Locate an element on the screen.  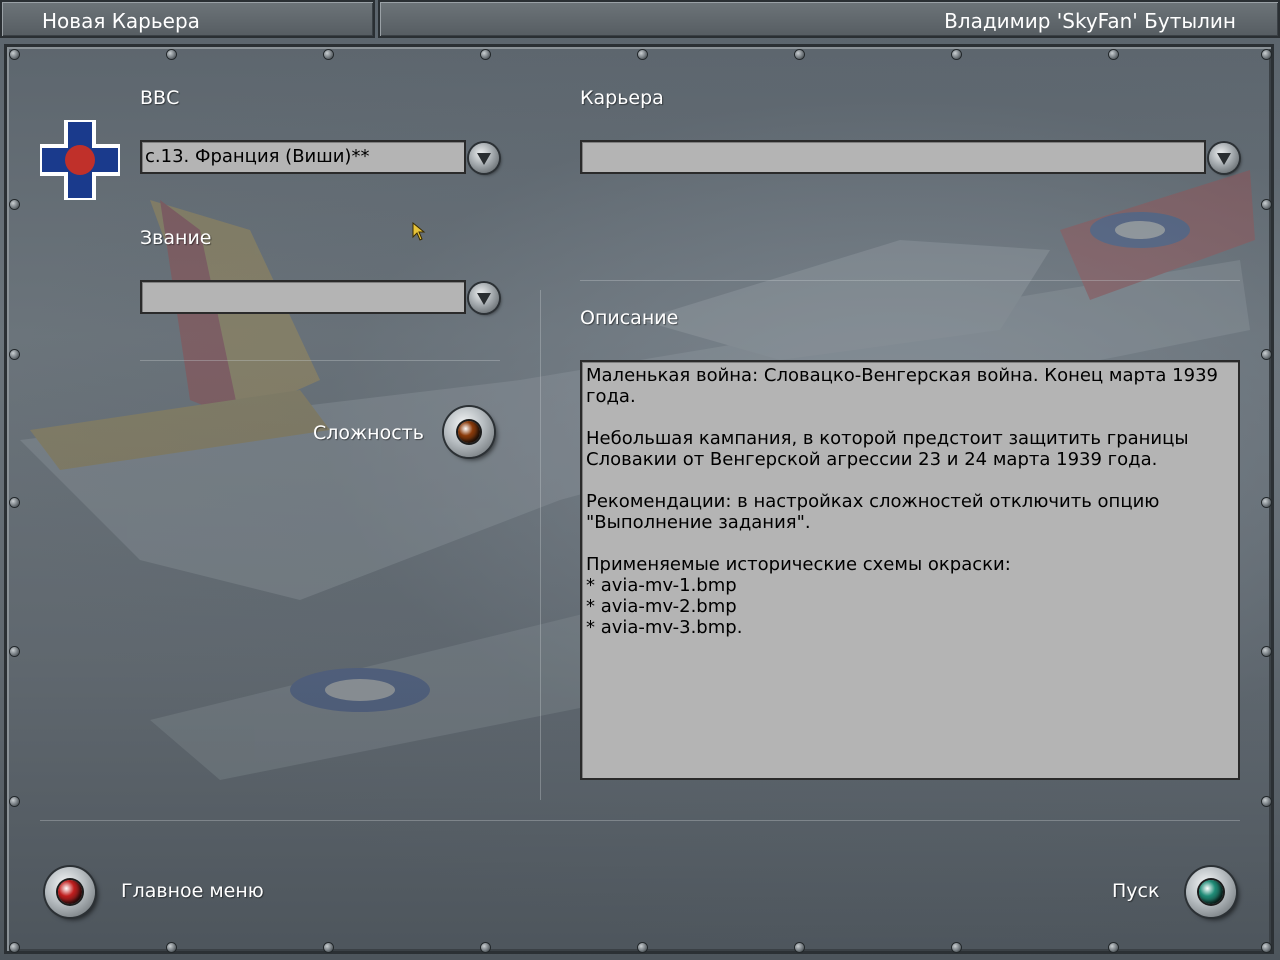
airforce-dropdown-button is located at coordinates (484, 158).